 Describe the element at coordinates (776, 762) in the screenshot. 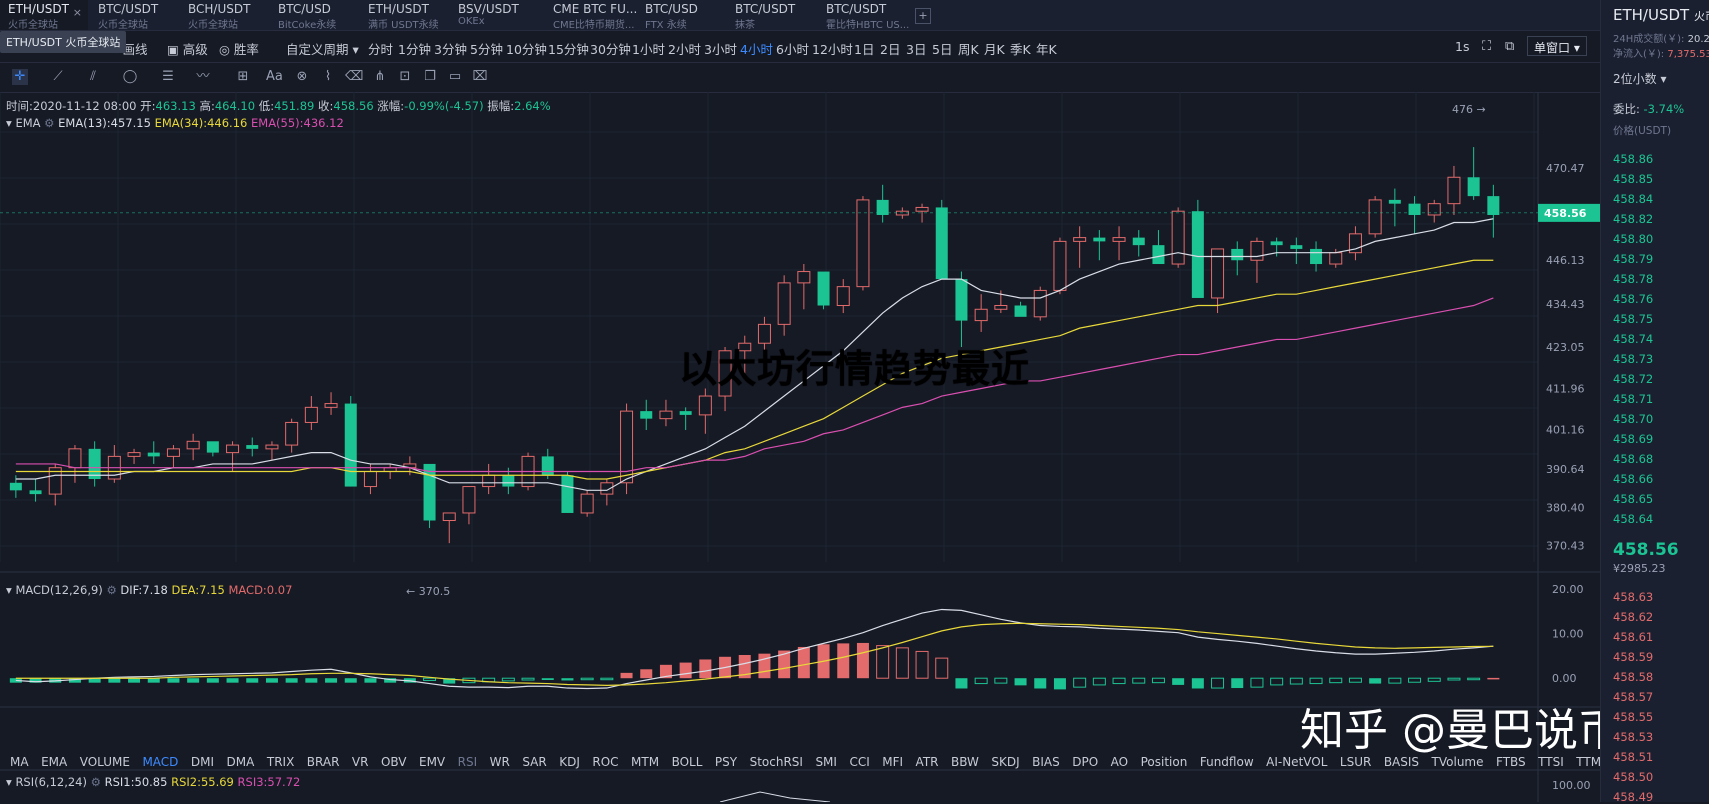

I see `indicator-stochrsi: StochRSI` at that location.